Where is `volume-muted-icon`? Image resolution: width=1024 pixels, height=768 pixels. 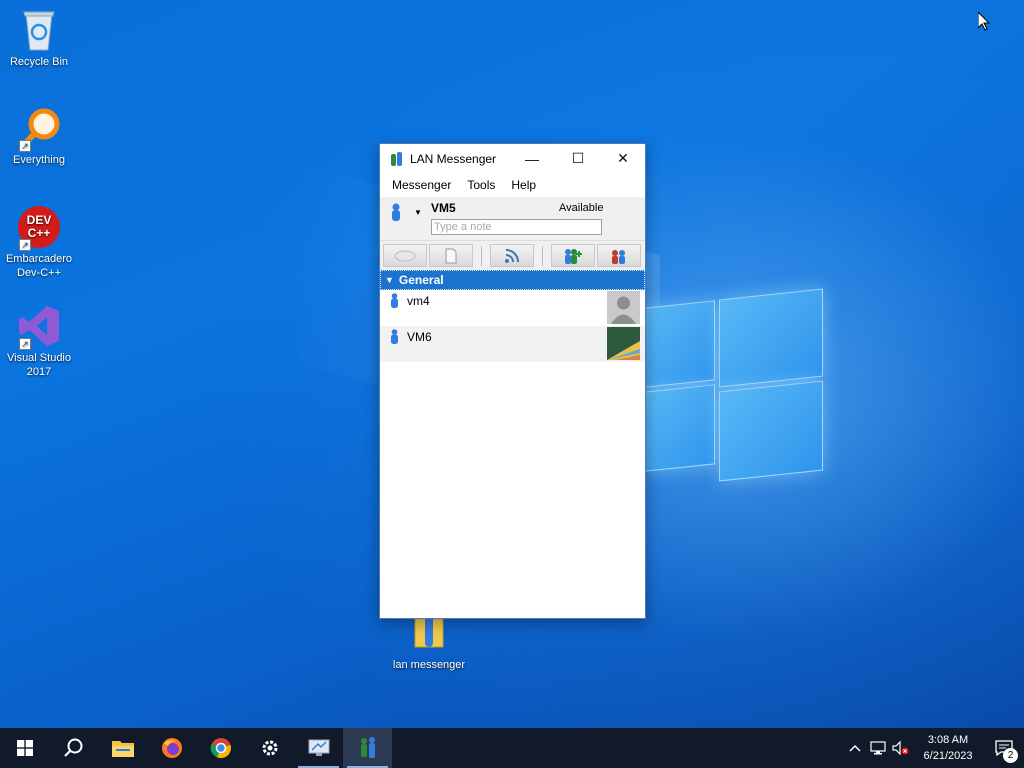 volume-muted-icon is located at coordinates (900, 748).